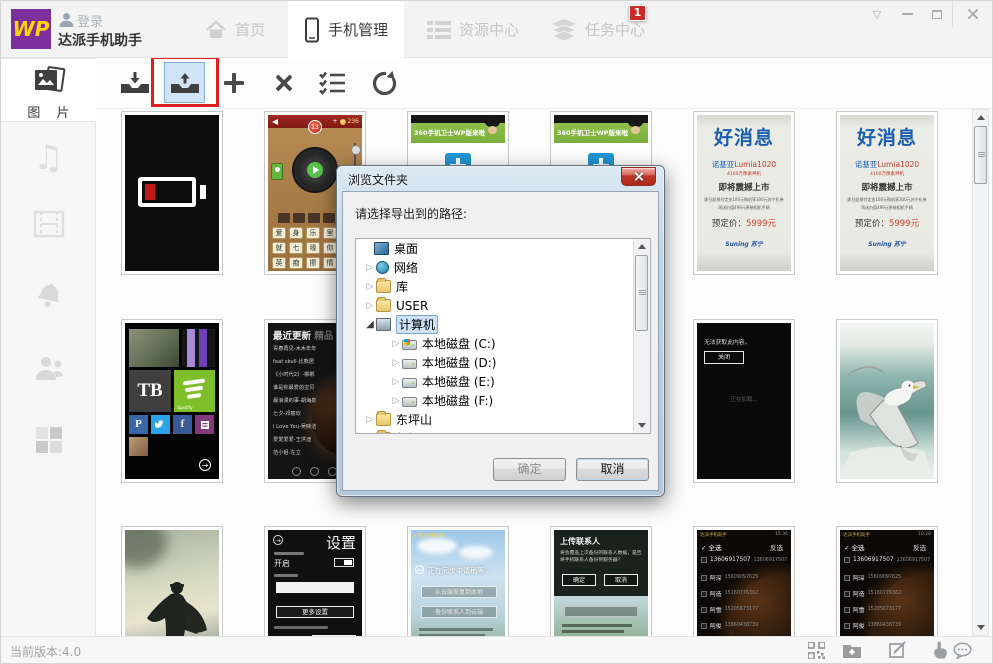 The width and height of the screenshot is (993, 664). I want to click on tree-scroll-thumb, so click(641, 293).